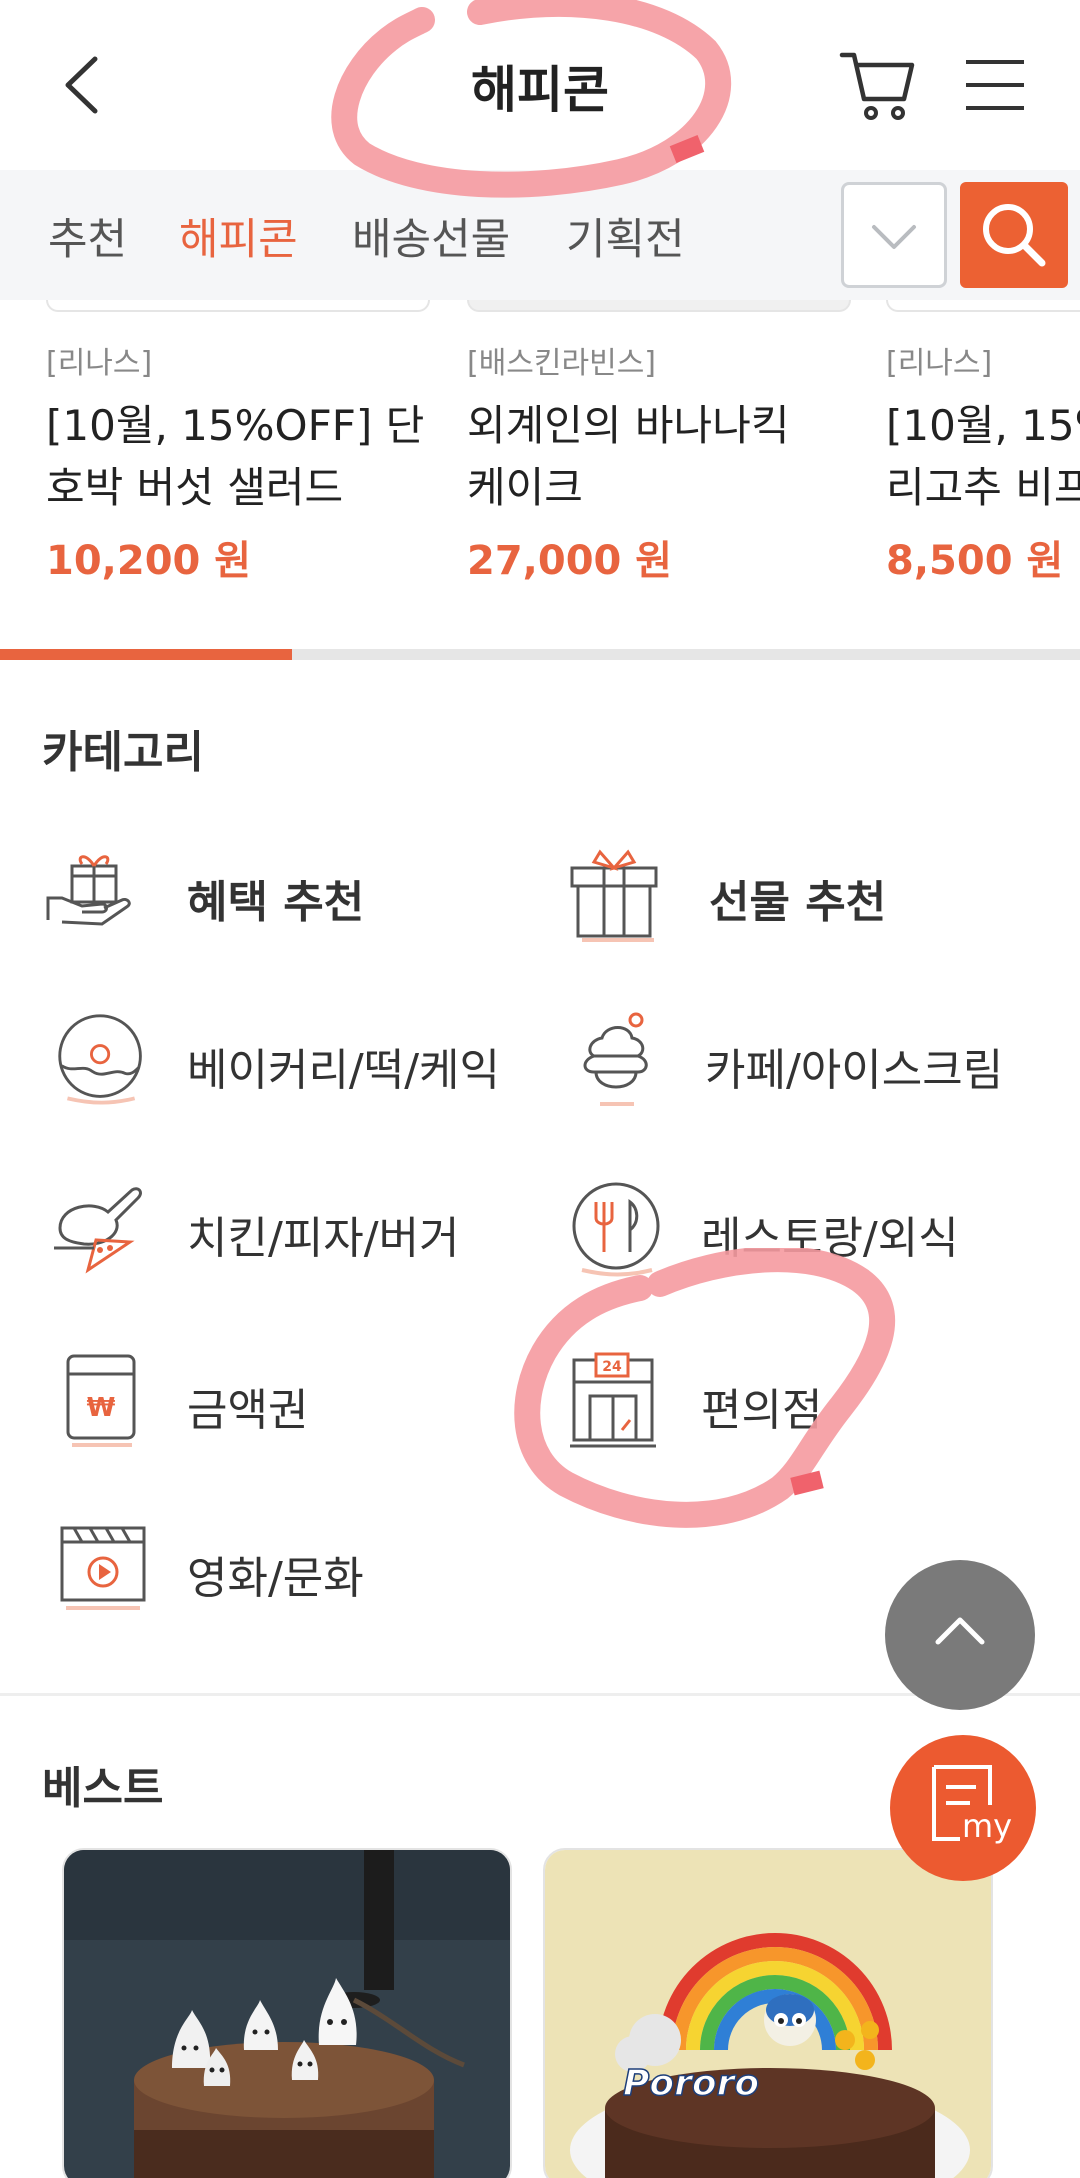  I want to click on menu-button, so click(995, 85).